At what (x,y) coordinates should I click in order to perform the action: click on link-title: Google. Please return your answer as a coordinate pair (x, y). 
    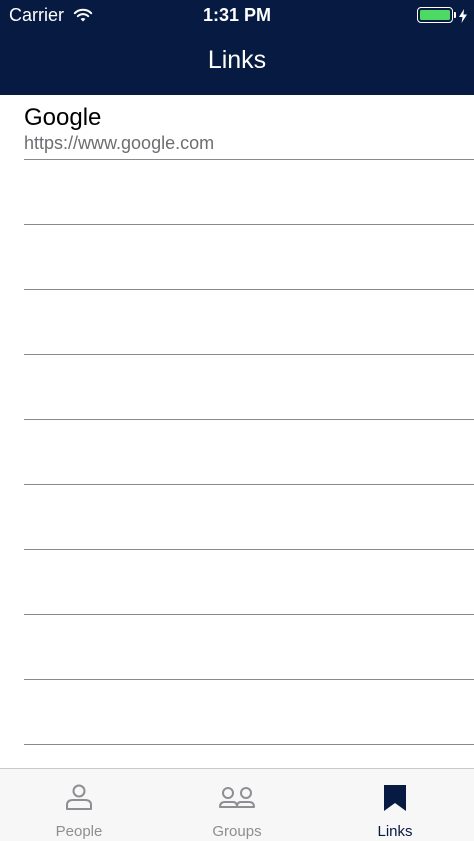
    Looking at the image, I should click on (63, 117).